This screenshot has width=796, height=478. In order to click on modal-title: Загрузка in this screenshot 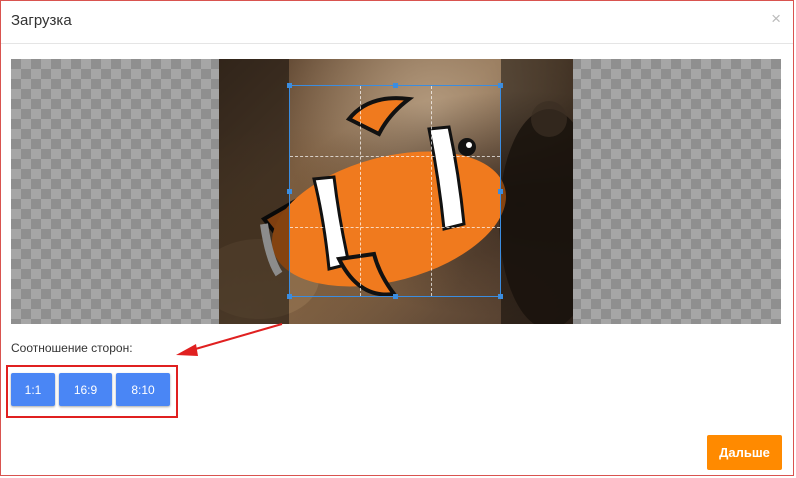, I will do `click(41, 20)`.